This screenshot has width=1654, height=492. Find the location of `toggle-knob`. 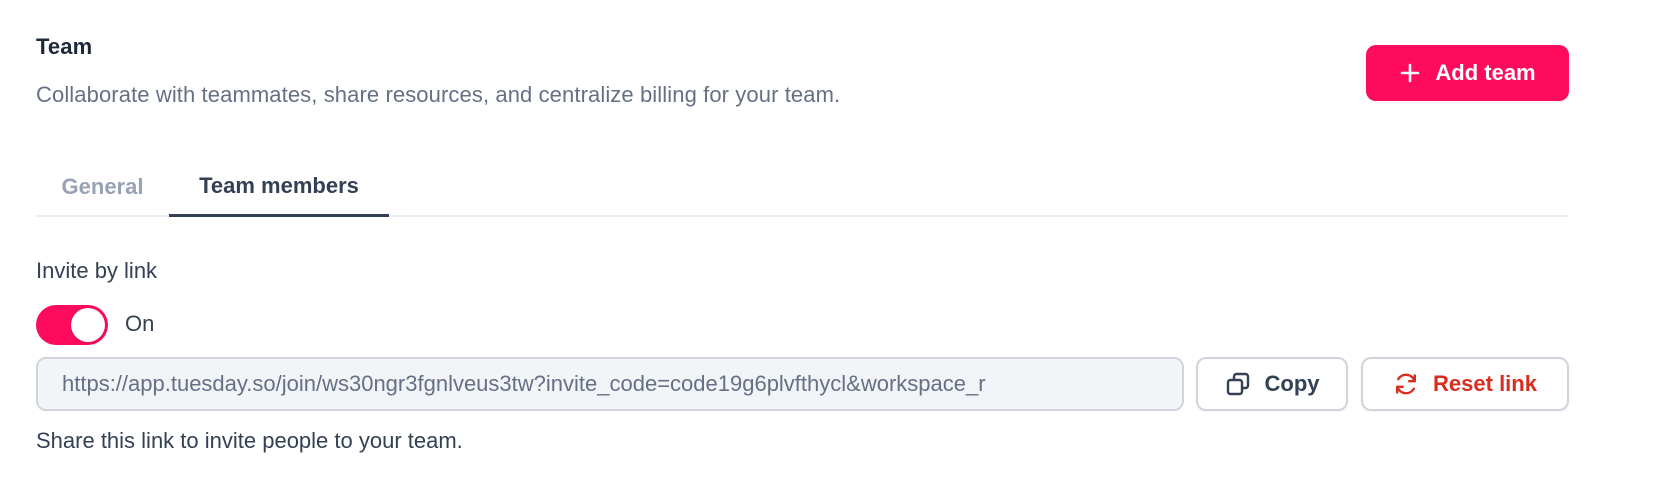

toggle-knob is located at coordinates (88, 325).